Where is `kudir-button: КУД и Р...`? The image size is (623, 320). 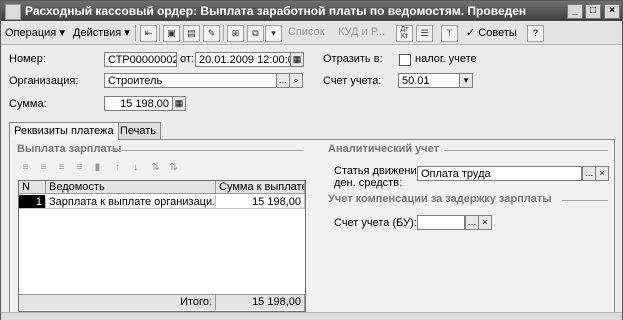 kudir-button: КУД и Р... is located at coordinates (361, 32).